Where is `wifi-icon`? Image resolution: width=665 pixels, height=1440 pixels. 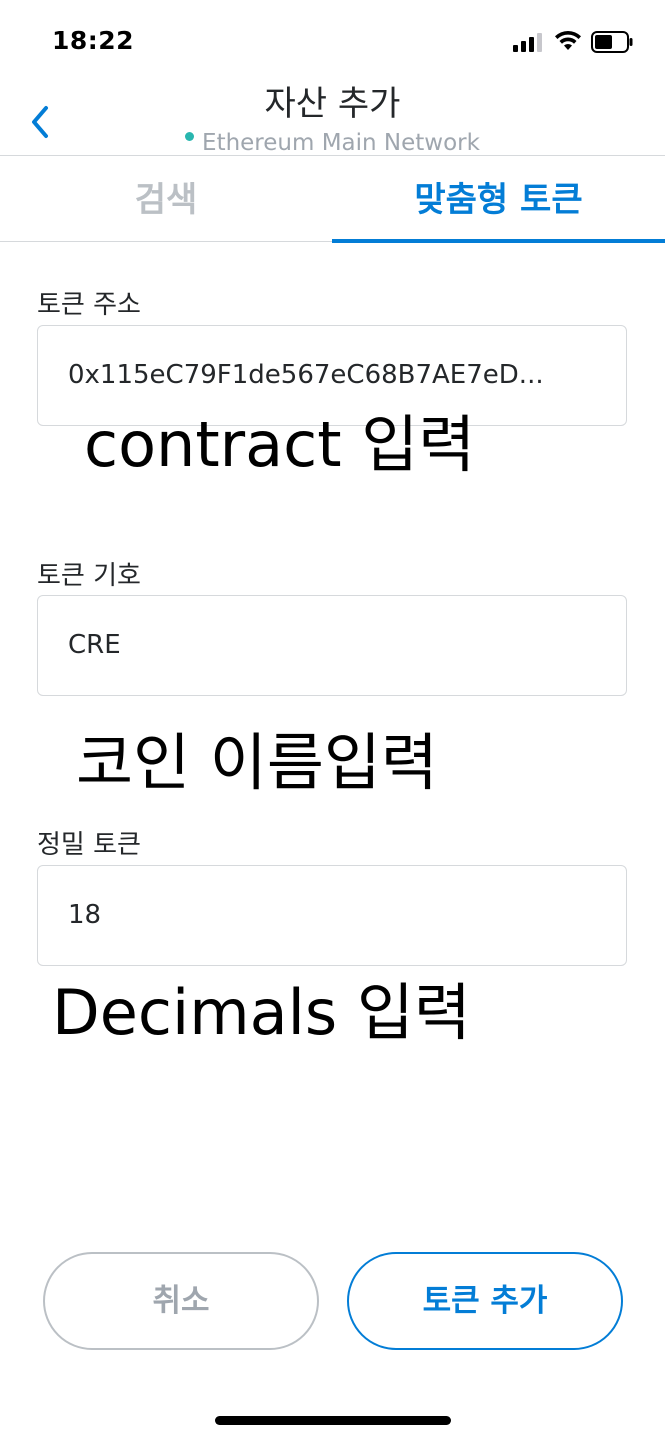
wifi-icon is located at coordinates (568, 40).